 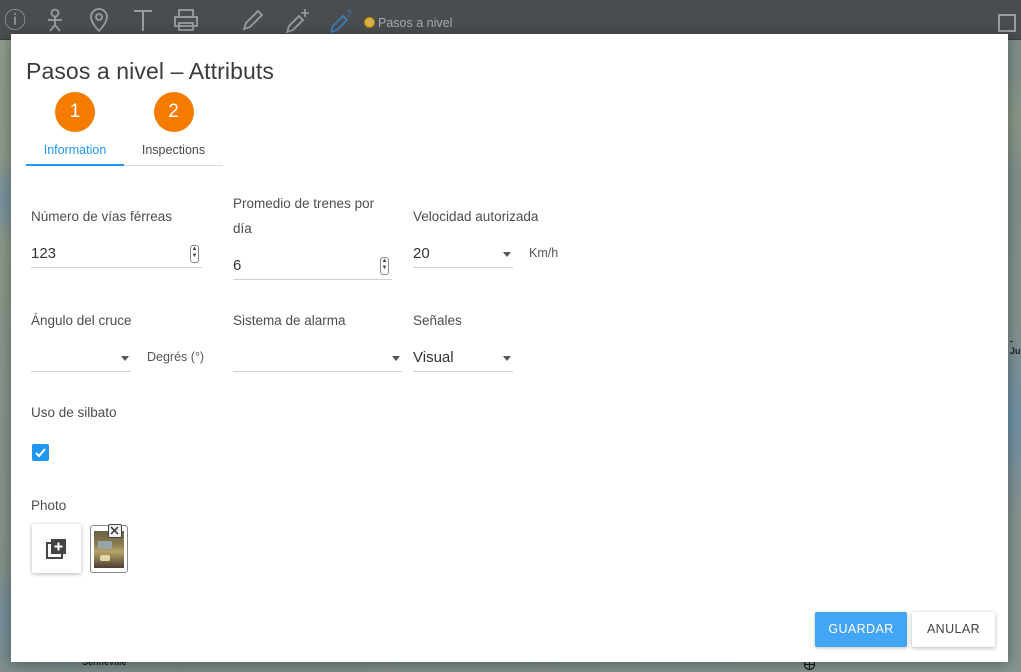 What do you see at coordinates (437, 320) in the screenshot?
I see `senales-label: Señales` at bounding box center [437, 320].